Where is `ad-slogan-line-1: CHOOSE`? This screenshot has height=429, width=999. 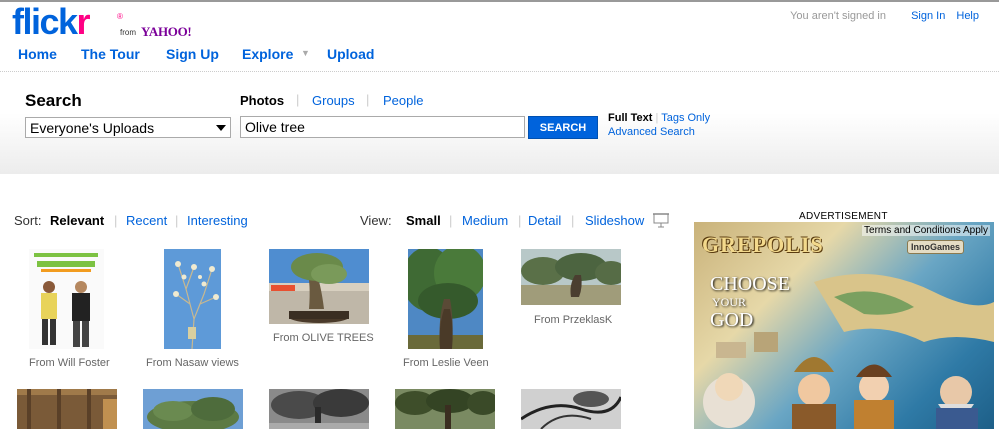
ad-slogan-line-1: CHOOSE is located at coordinates (750, 284).